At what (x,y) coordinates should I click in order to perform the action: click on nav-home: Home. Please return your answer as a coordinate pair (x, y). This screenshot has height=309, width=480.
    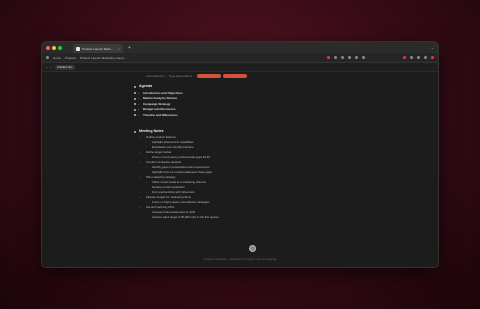
    Looking at the image, I should click on (57, 58).